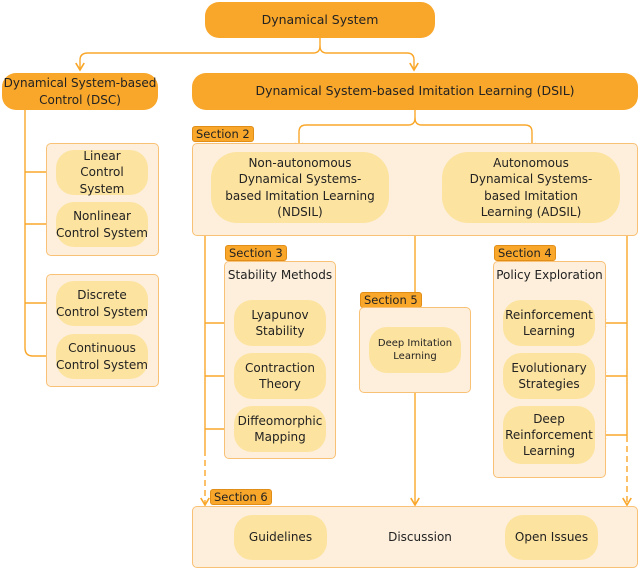 The image size is (640, 571). What do you see at coordinates (102, 172) in the screenshot?
I see `node-linear-control: Linear Control System` at bounding box center [102, 172].